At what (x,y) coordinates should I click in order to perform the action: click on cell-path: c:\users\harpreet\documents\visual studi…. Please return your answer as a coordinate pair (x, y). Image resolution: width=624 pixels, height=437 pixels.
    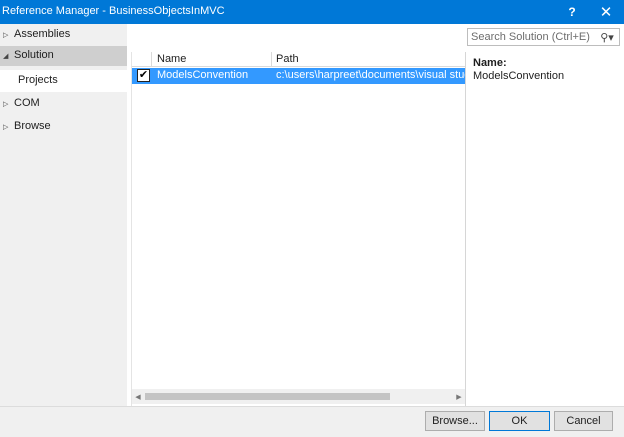
    Looking at the image, I should click on (370, 75).